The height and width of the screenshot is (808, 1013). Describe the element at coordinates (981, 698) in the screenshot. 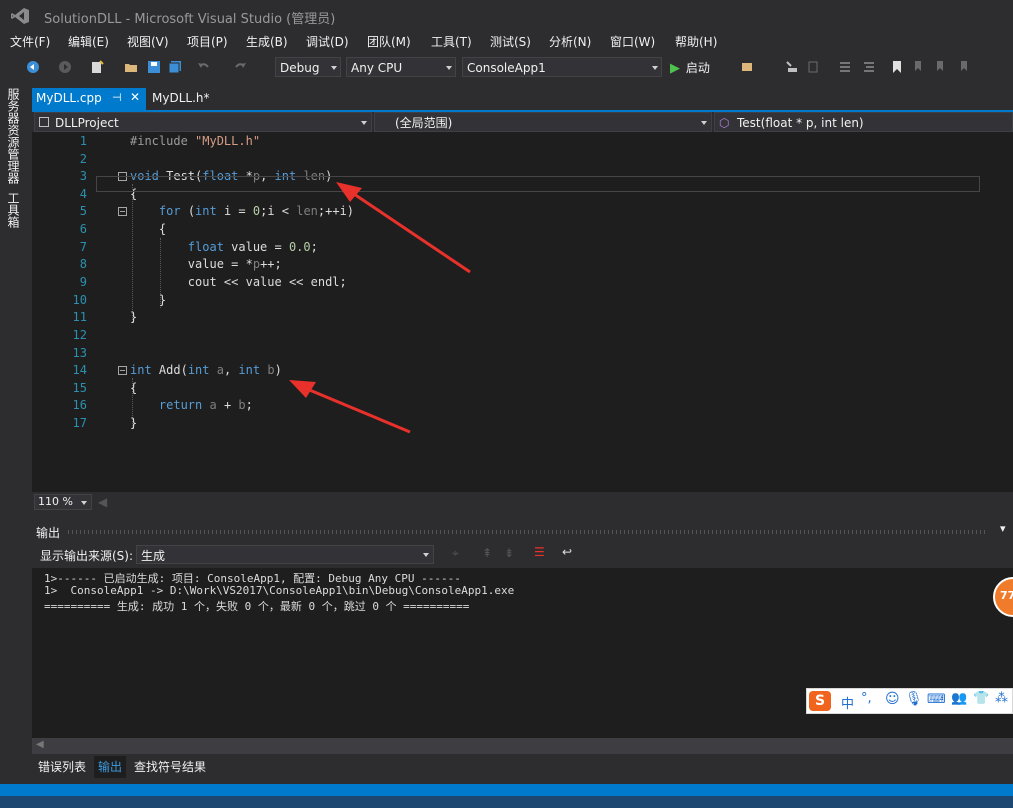

I see `skin-icon: 👕` at that location.